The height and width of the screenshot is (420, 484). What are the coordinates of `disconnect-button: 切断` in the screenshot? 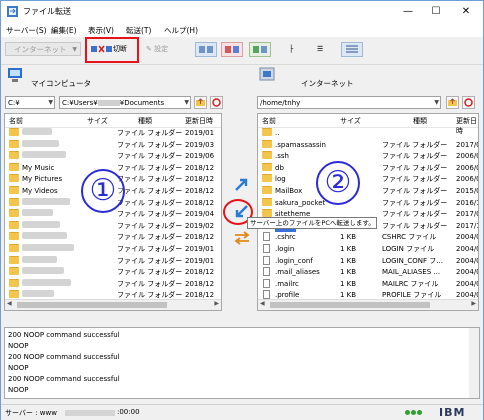 It's located at (109, 49).